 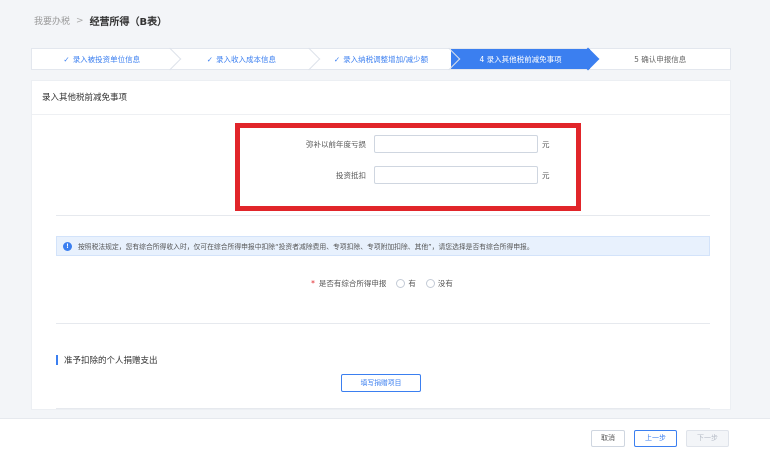 I want to click on step-3-label: 录入纳税调整增加/减少额, so click(x=386, y=59).